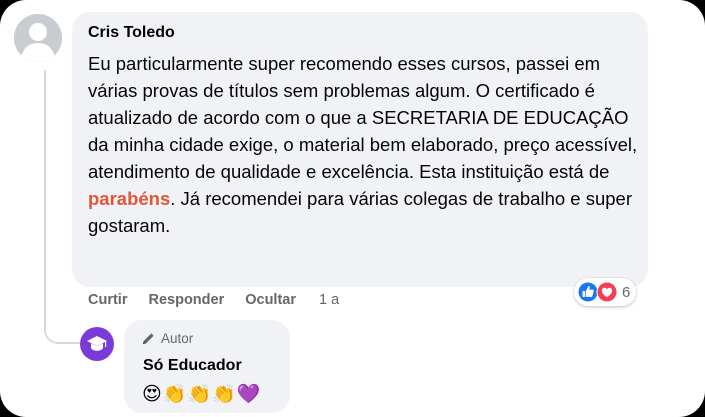  I want to click on user-avatar, so click(38, 38).